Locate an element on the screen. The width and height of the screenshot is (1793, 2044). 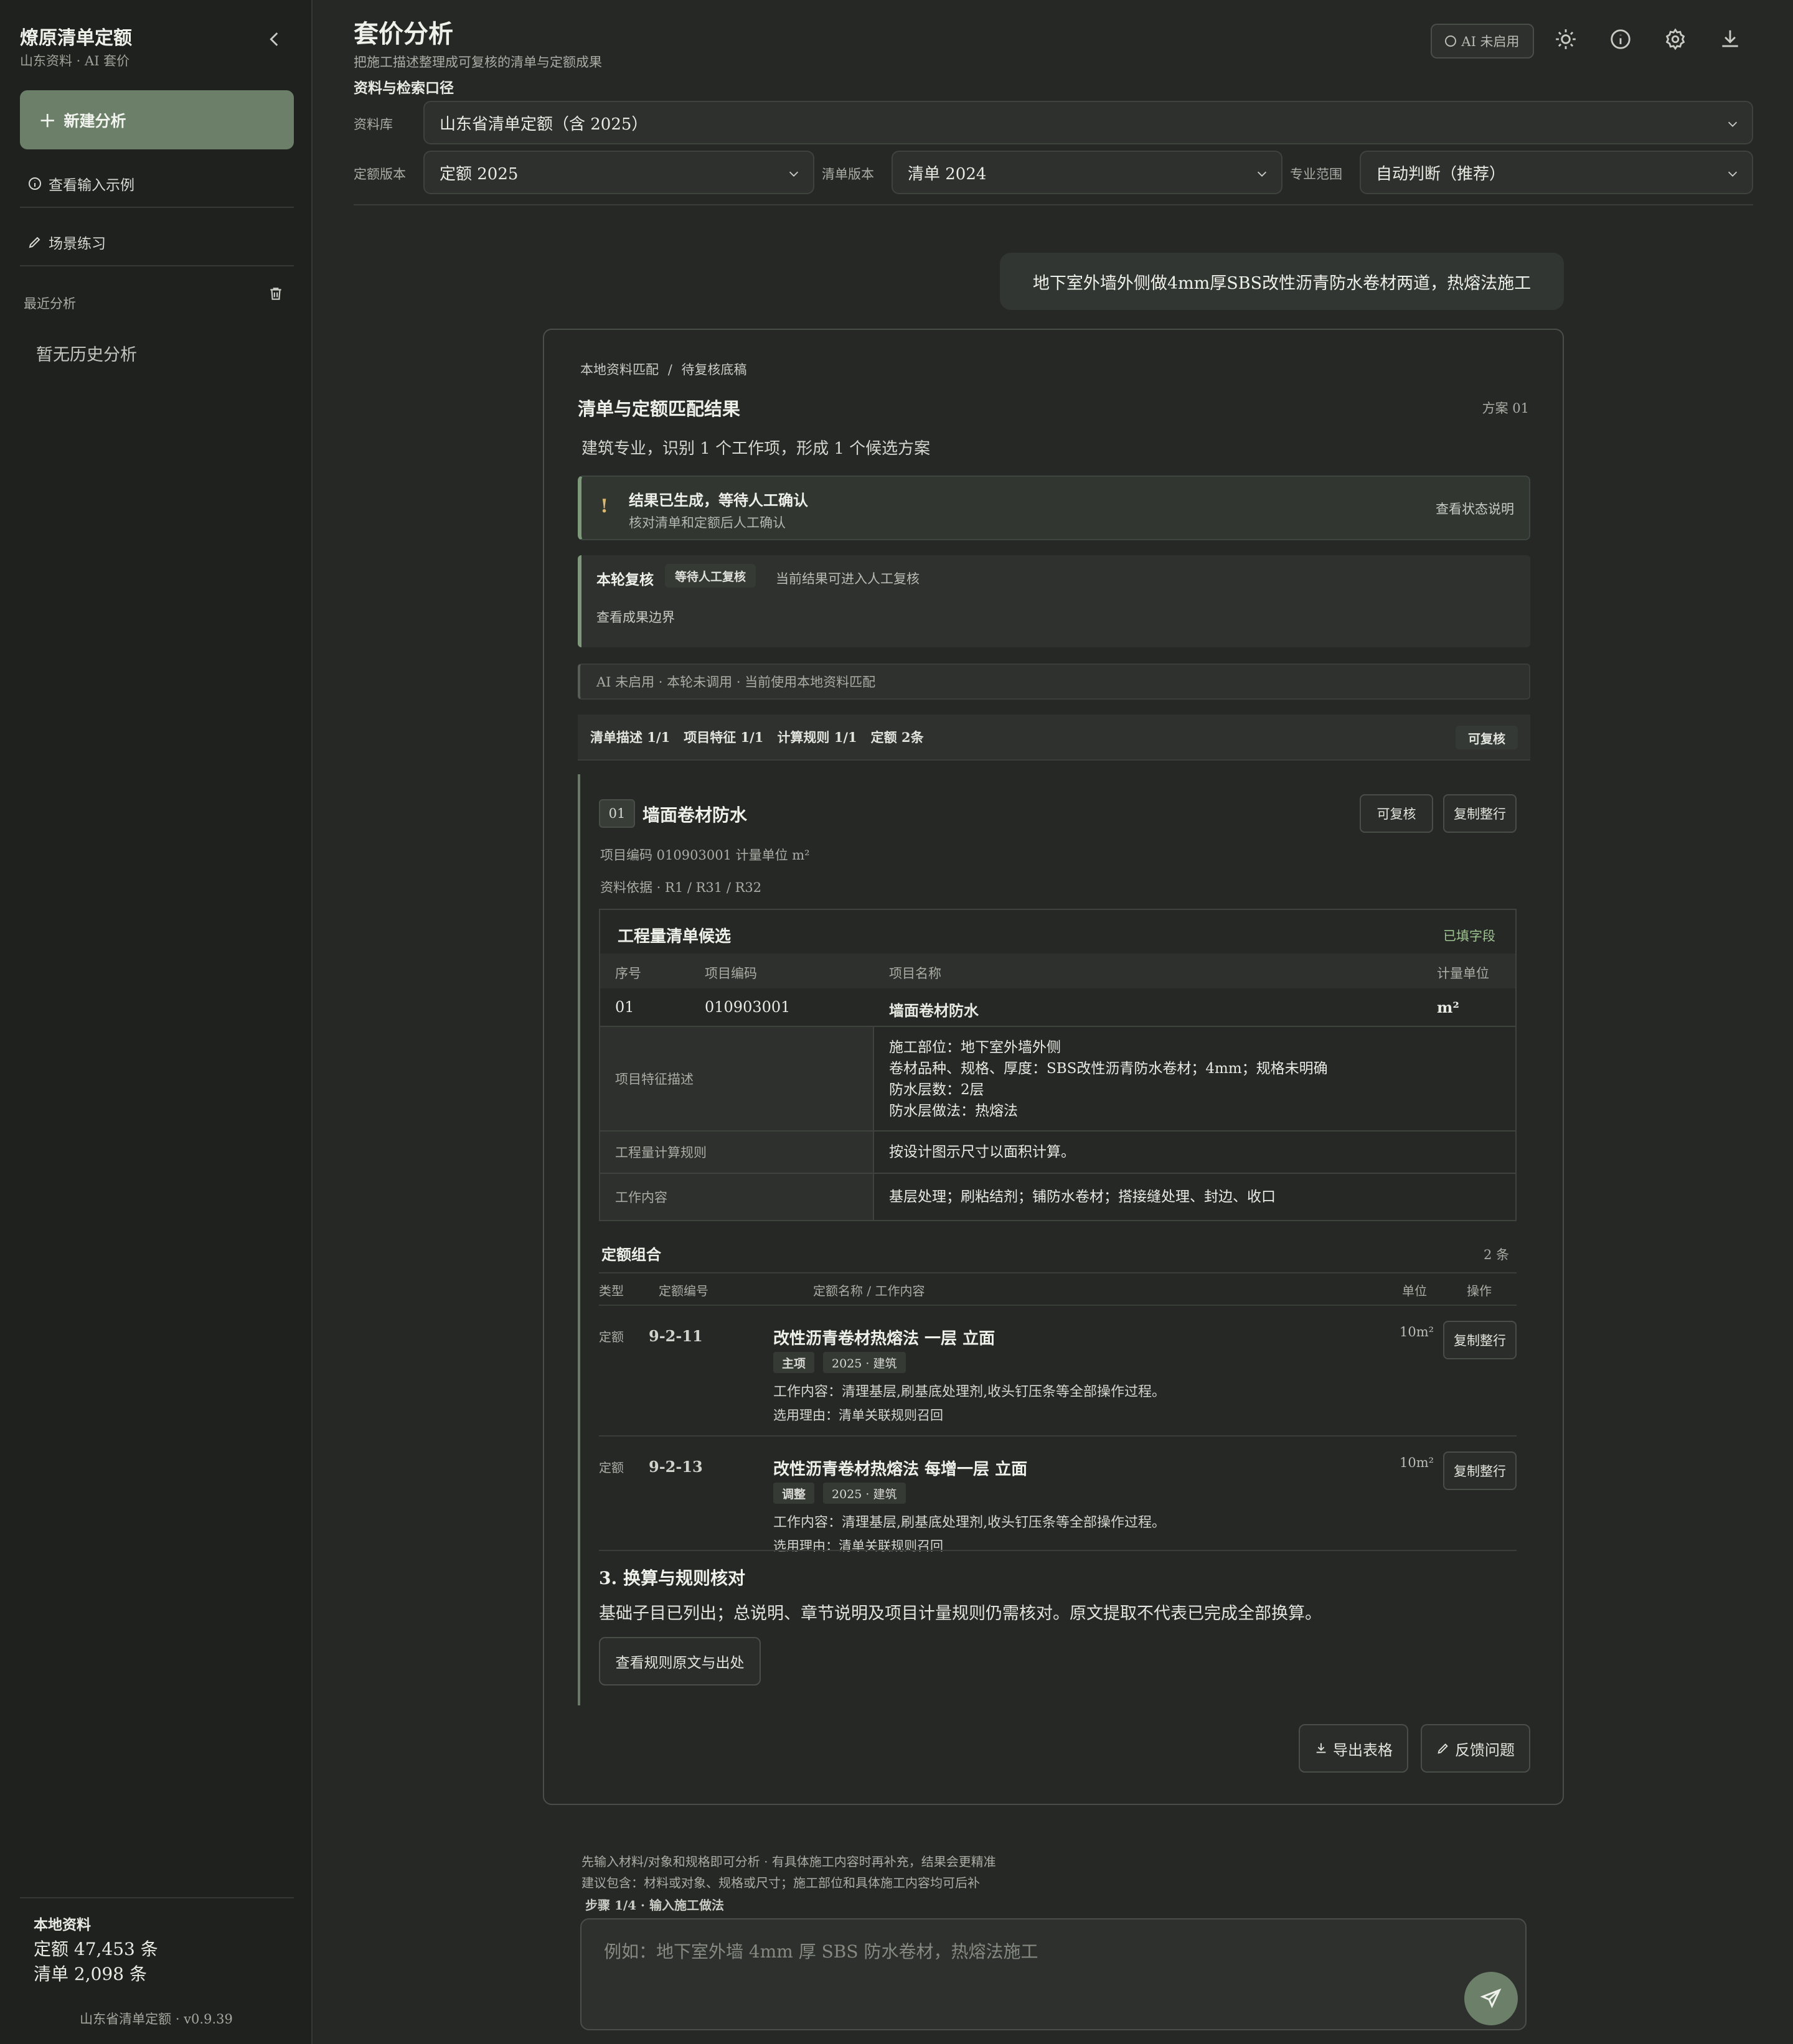
user-message: 地下室外墙外侧做4mm厚SBS改性沥青防水卷材两道，热熔法施工 is located at coordinates (1282, 281).